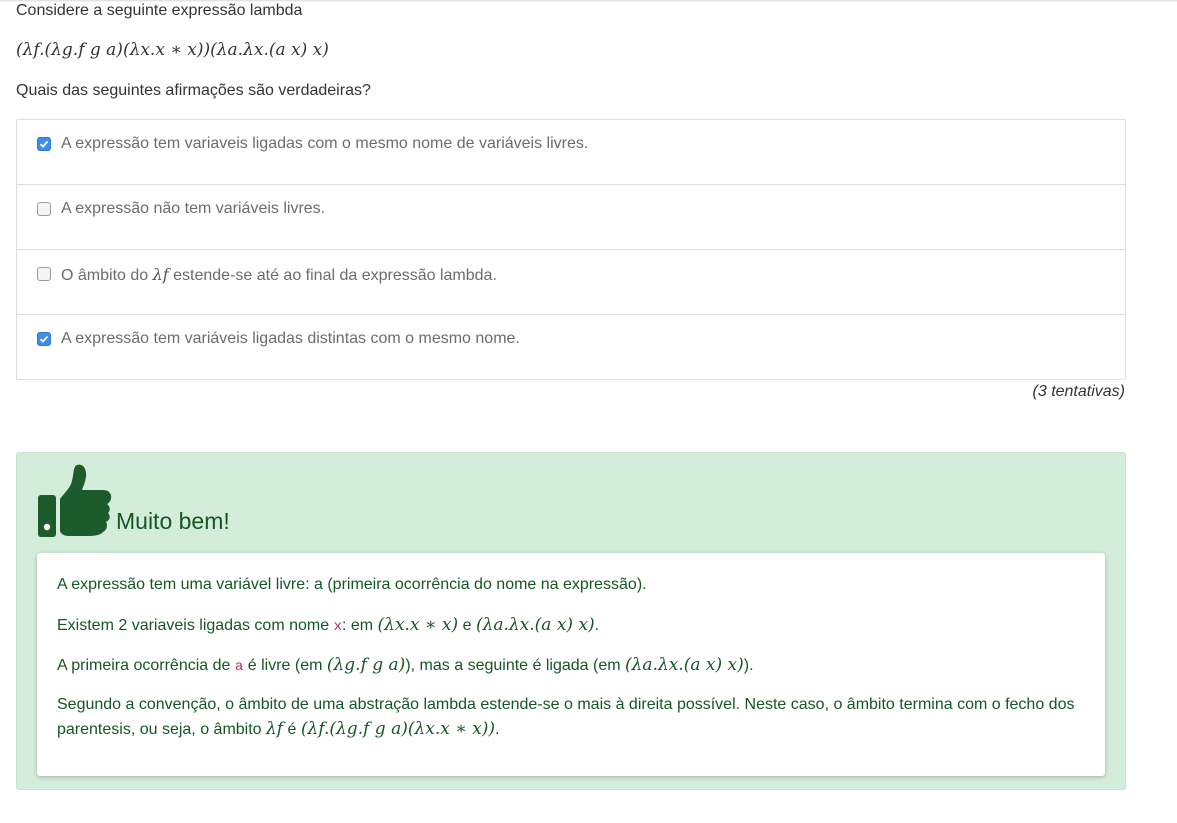 This screenshot has height=823, width=1177. What do you see at coordinates (275, 729) in the screenshot?
I see `math-expression: λf` at bounding box center [275, 729].